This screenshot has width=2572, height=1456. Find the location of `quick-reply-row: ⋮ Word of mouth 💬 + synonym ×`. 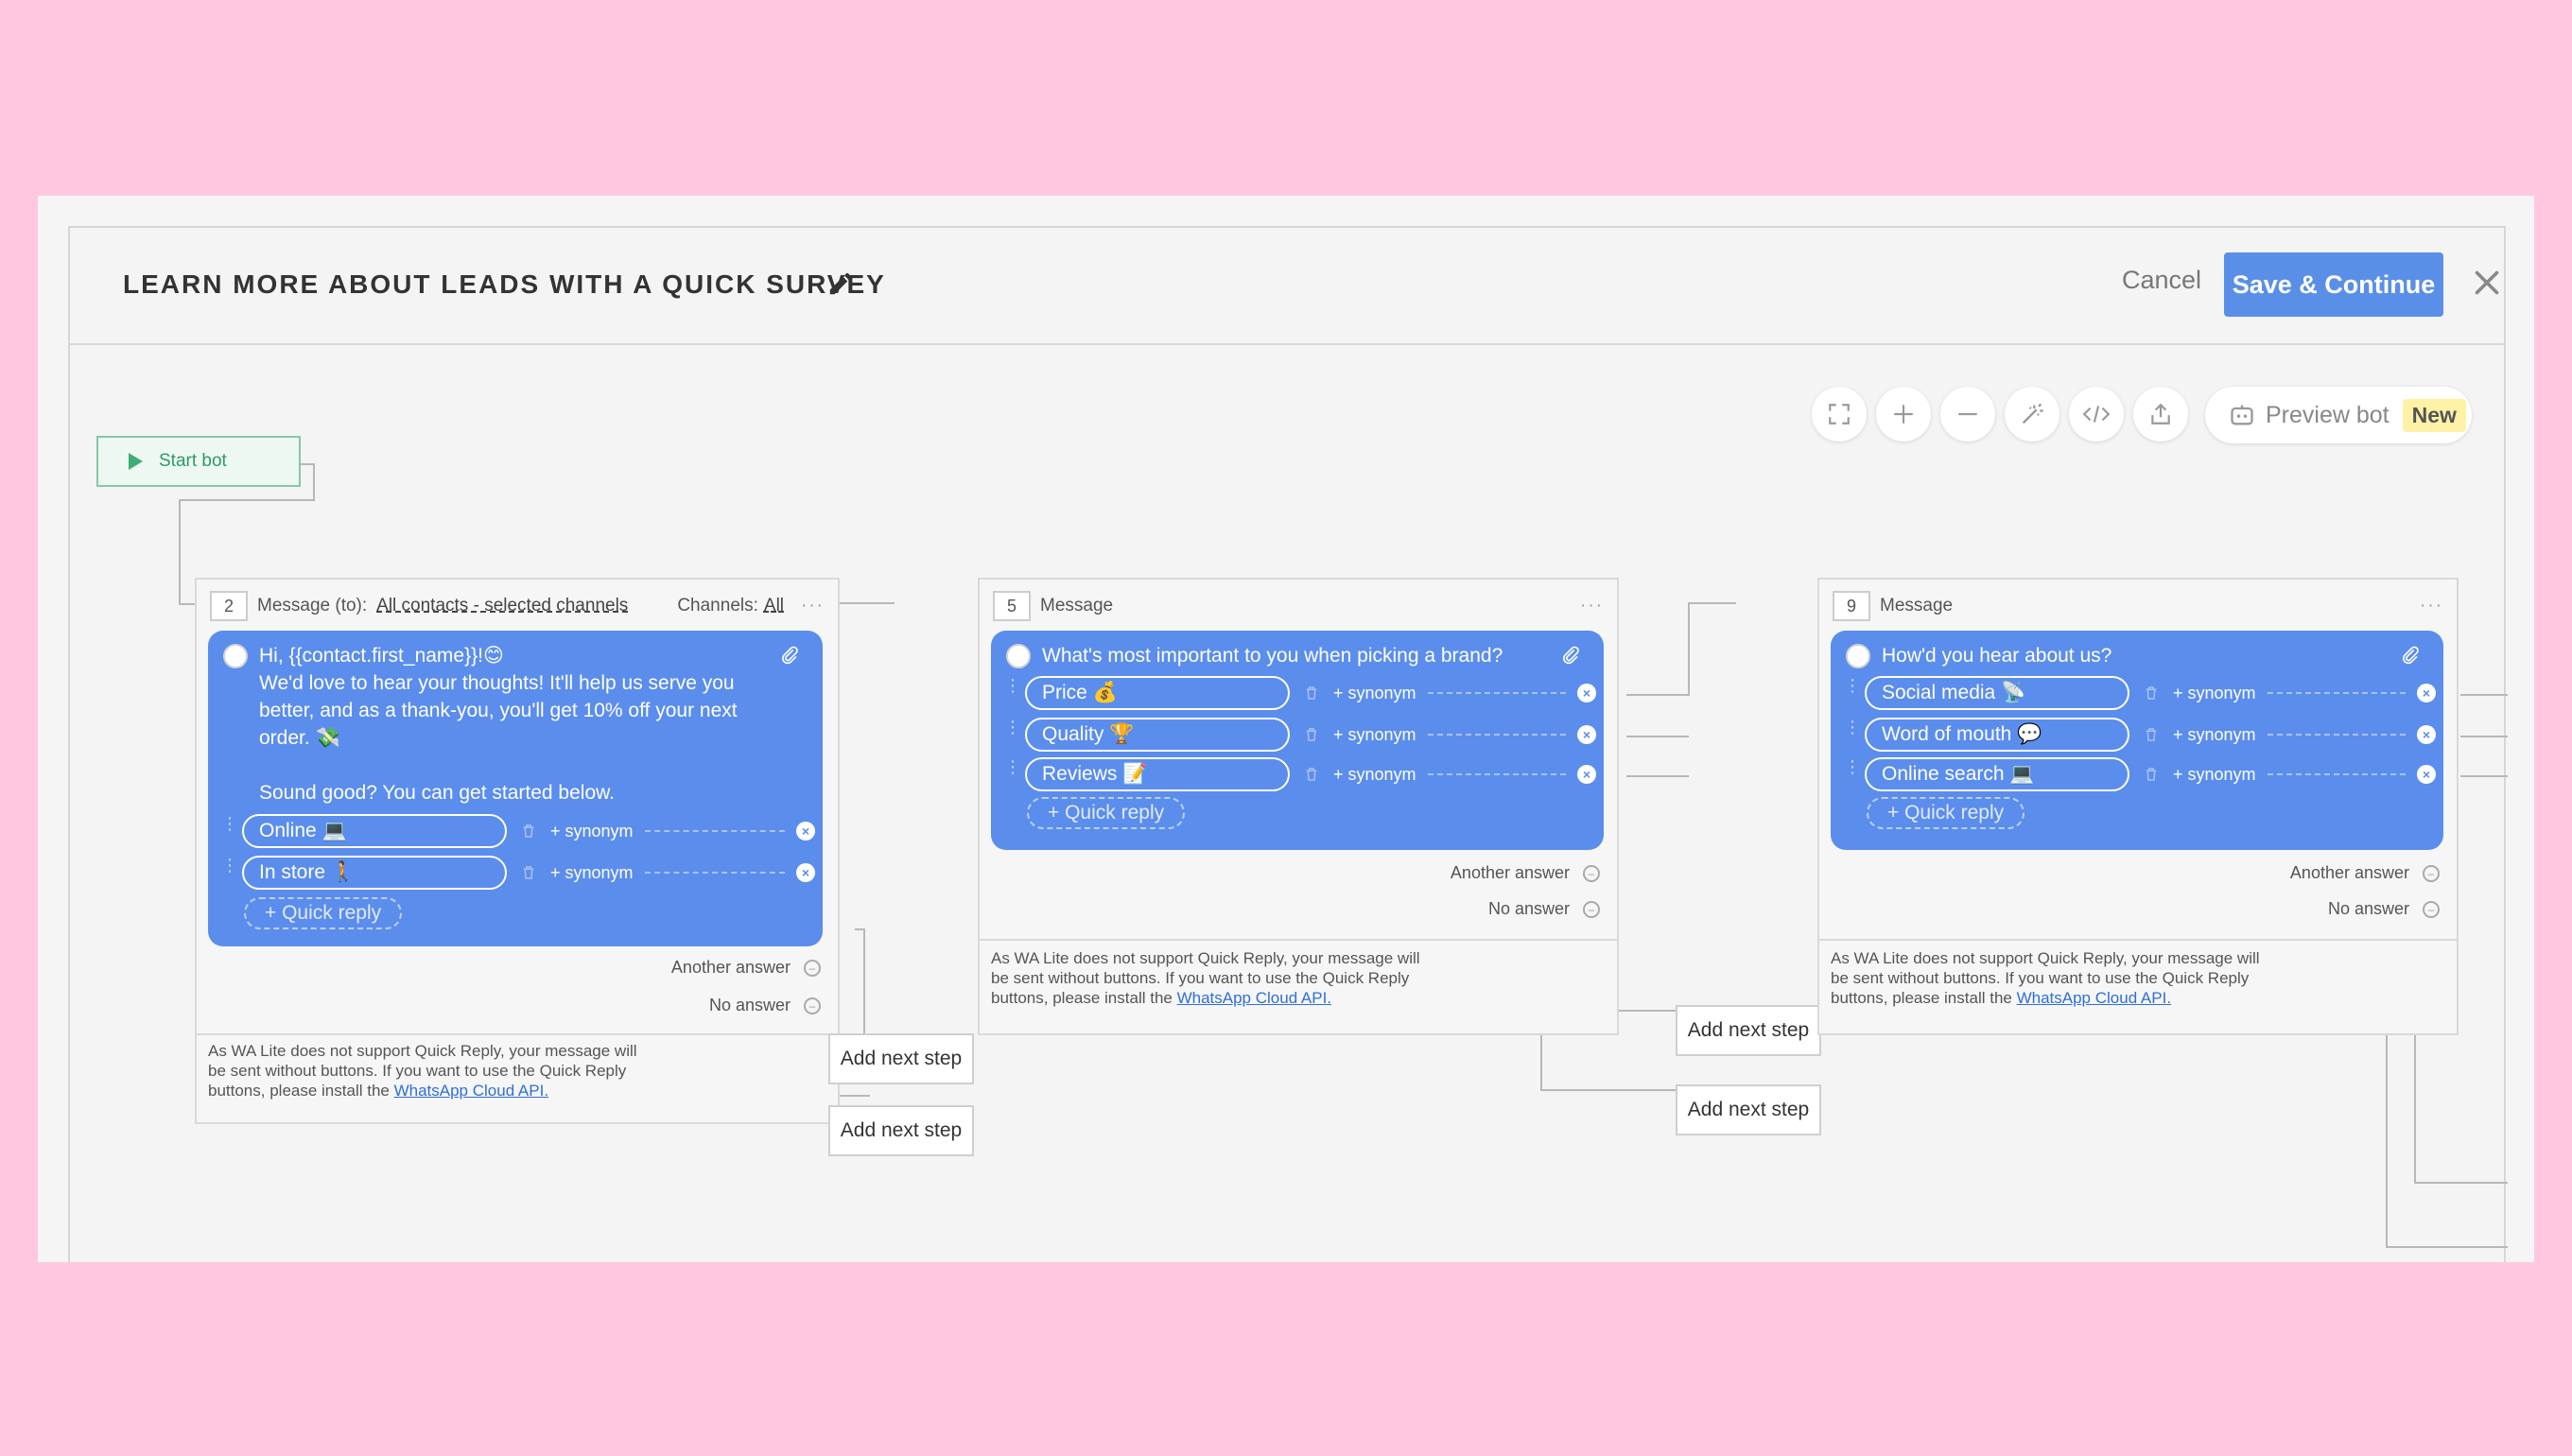

quick-reply-row: ⋮ Word of mouth 💬 + synonym × is located at coordinates (2140, 735).